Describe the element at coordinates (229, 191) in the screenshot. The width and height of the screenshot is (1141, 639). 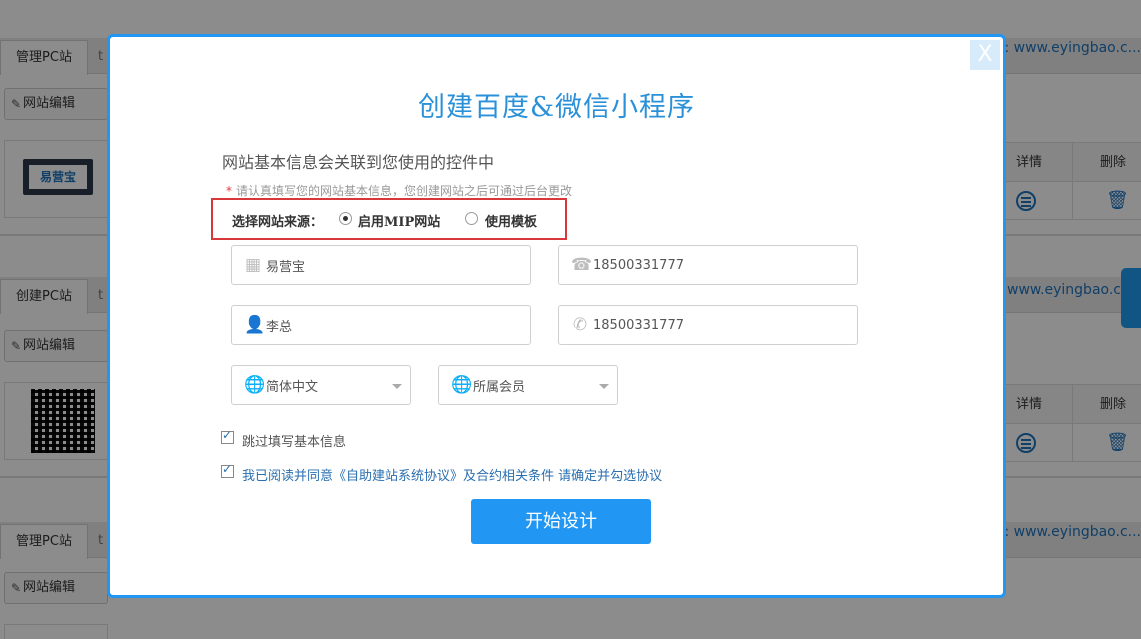
I see `required-star: *` at that location.